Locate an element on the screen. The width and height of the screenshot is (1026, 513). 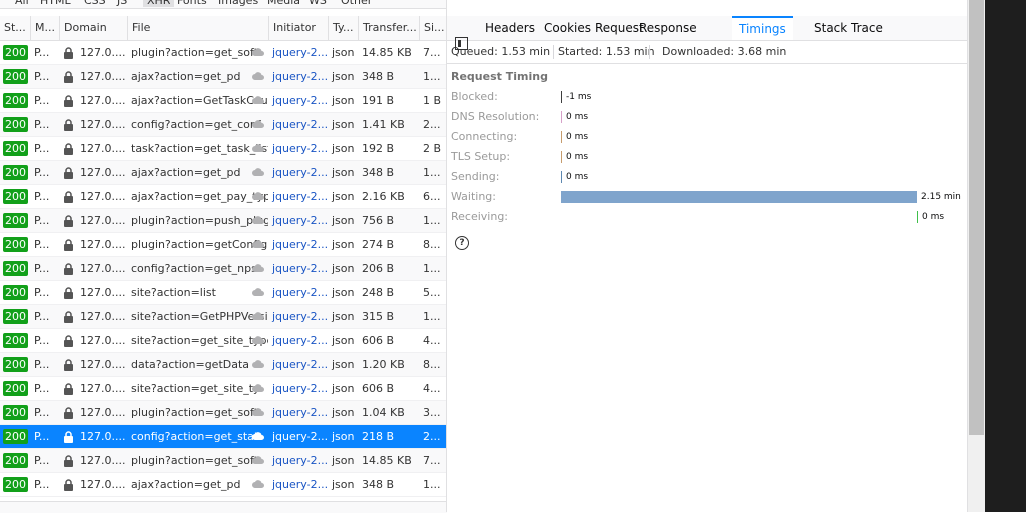
file-cell: ajax?action=get_pay_type is located at coordinates (197, 197).